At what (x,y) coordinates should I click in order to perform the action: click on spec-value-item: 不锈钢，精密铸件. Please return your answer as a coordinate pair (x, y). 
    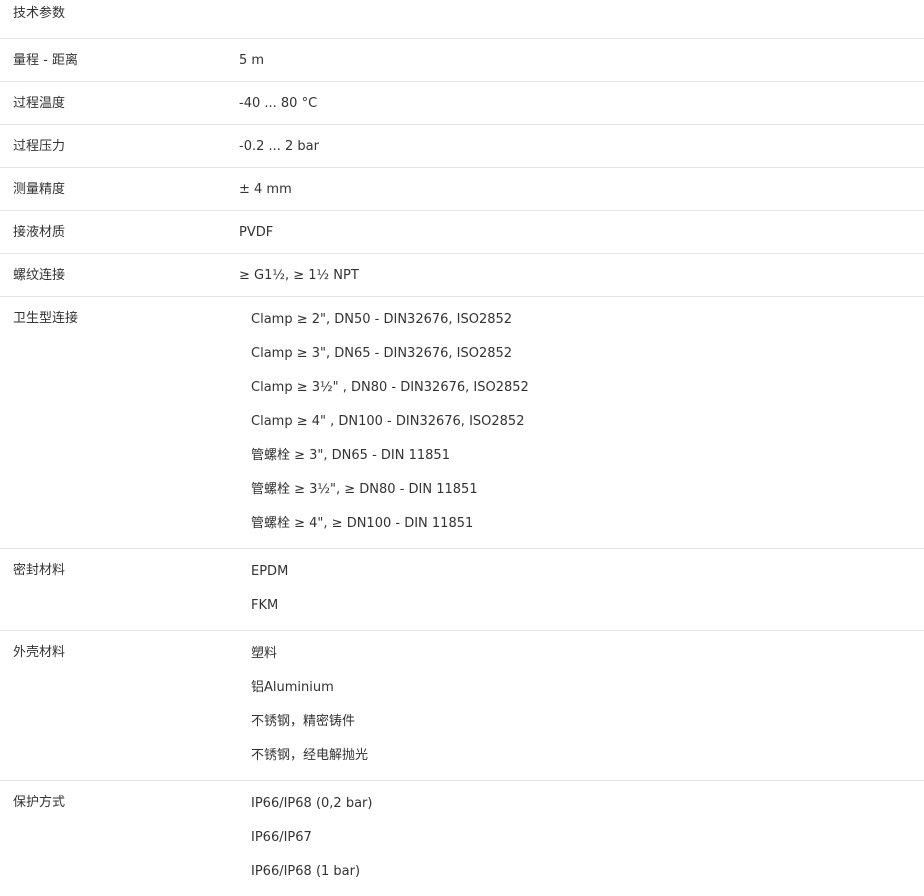
    Looking at the image, I should click on (303, 721).